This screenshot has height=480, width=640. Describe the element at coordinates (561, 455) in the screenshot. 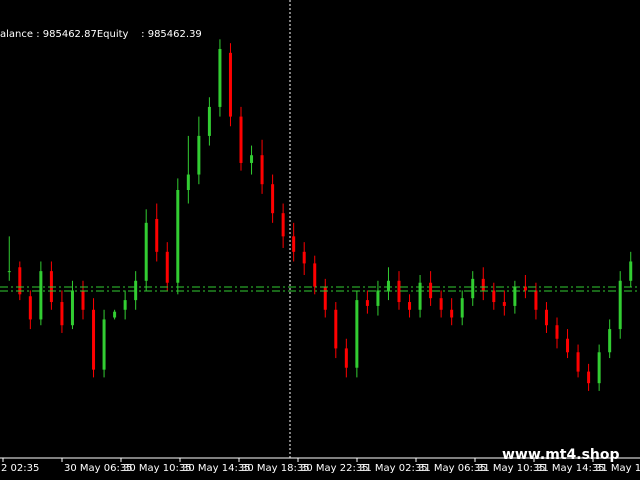

I see `watermark: www.mt4.shop` at that location.